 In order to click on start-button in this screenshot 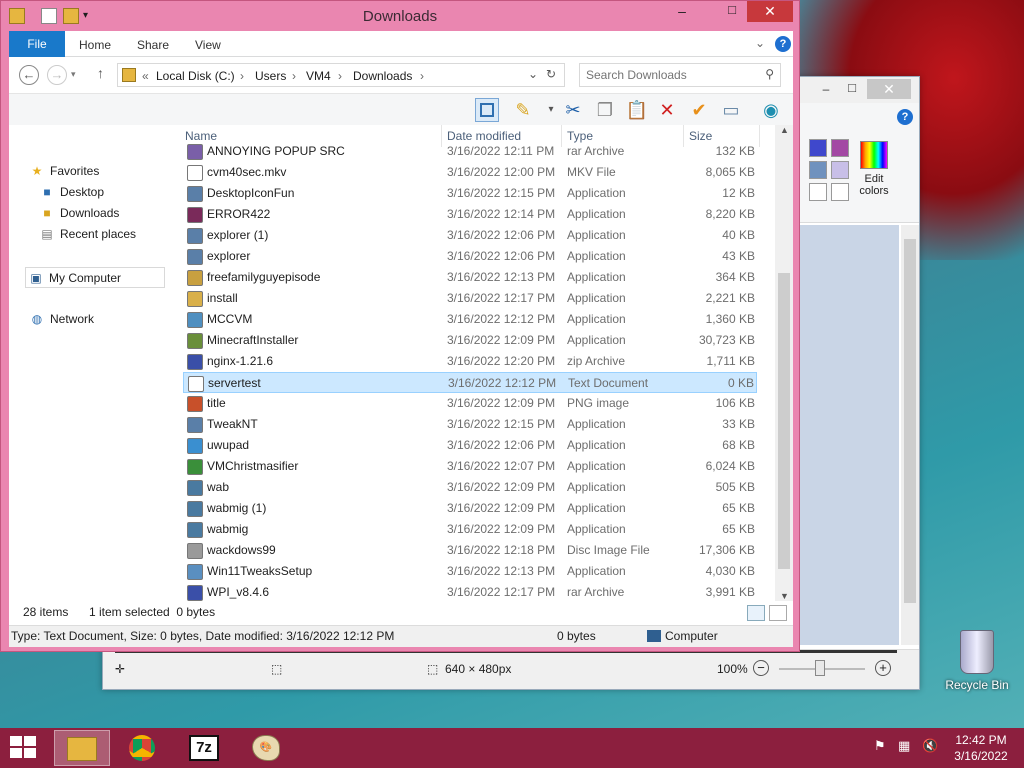, I will do `click(24, 748)`.